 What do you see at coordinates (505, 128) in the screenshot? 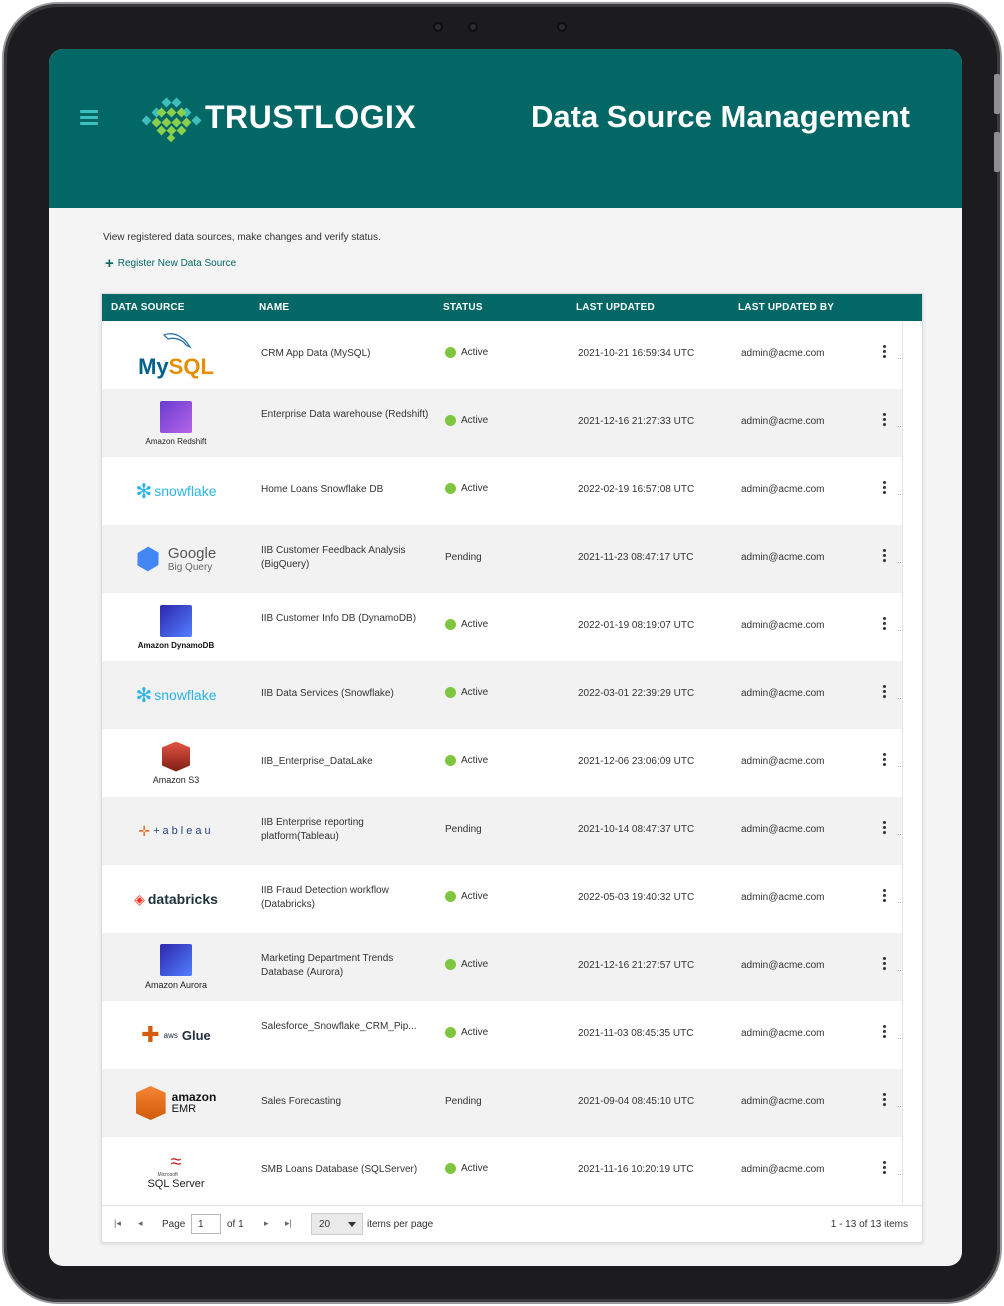
I see `app-header: TRUSTLOGIX Data Source Management` at bounding box center [505, 128].